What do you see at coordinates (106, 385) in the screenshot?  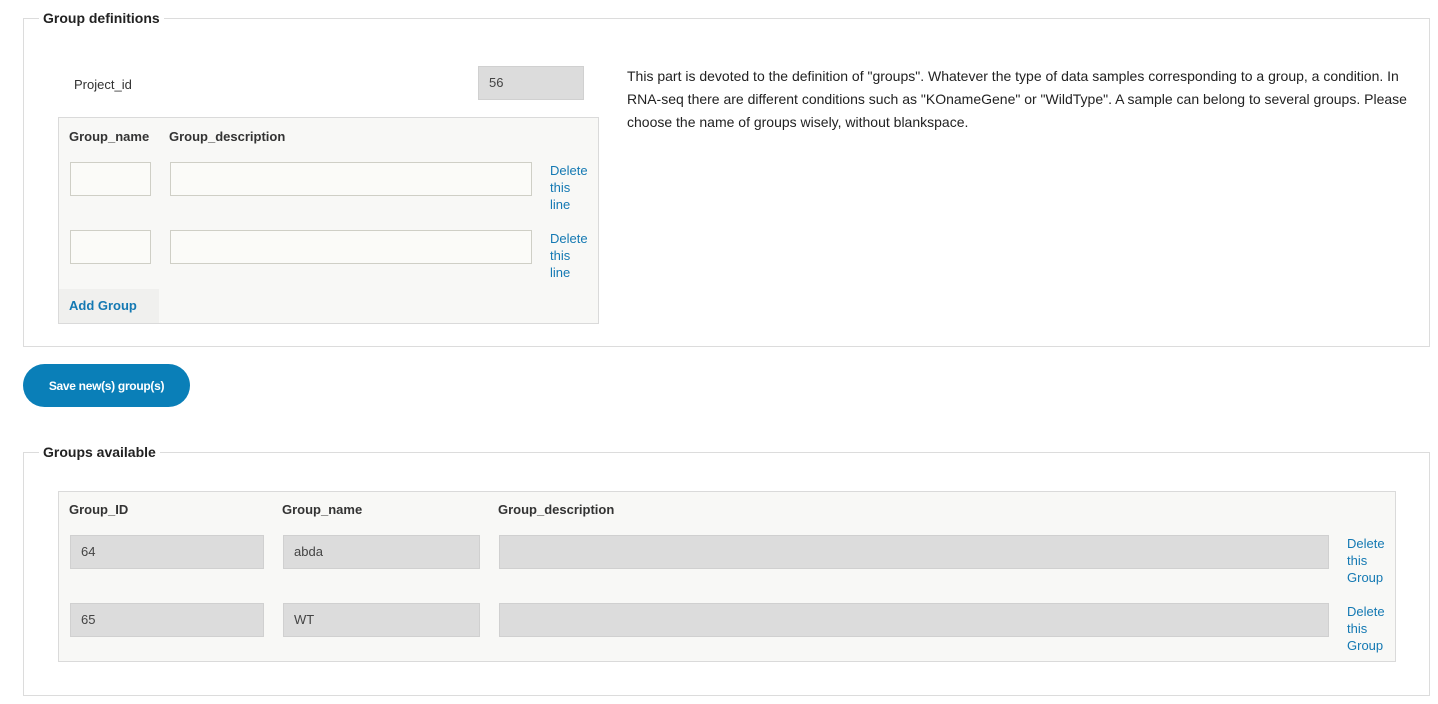 I see `save-groups-button: Save new(s) group(s)` at bounding box center [106, 385].